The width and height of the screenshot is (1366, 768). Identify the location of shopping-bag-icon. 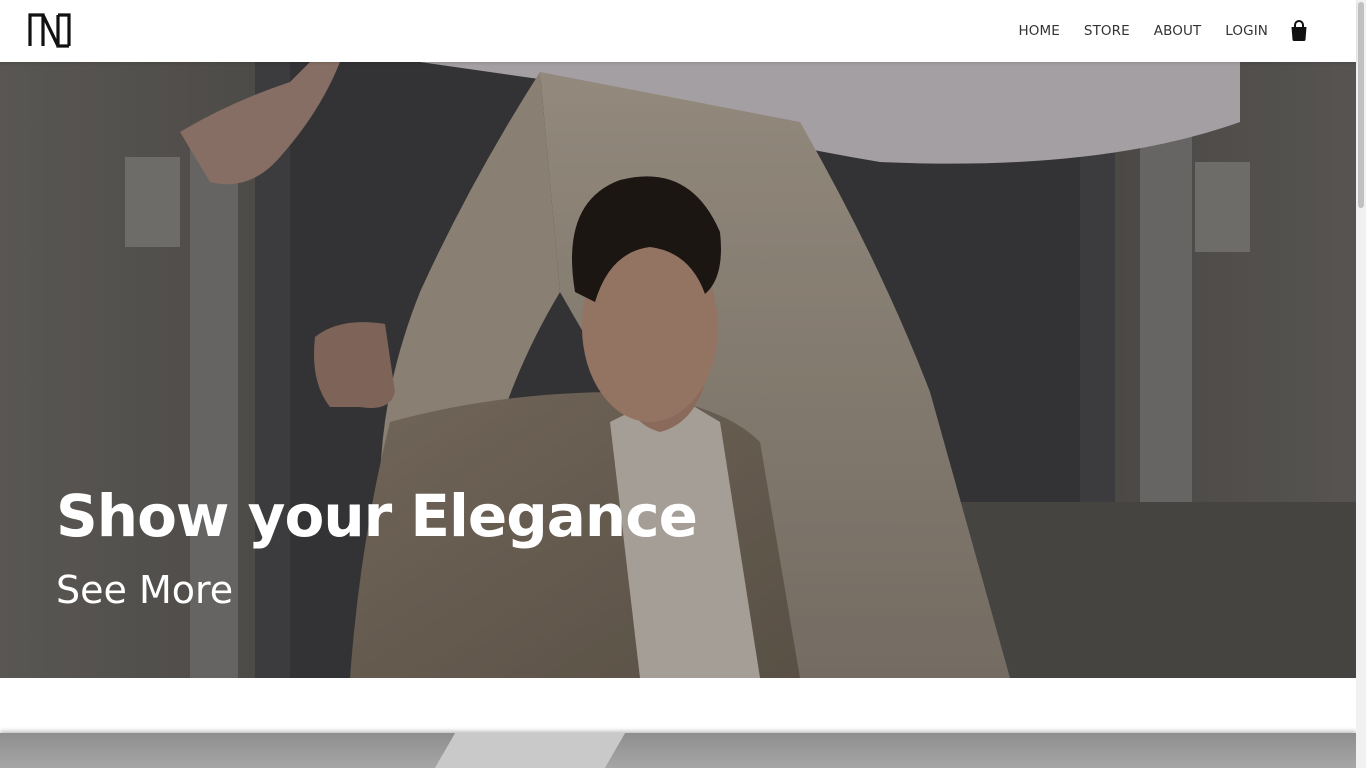
(1299, 31).